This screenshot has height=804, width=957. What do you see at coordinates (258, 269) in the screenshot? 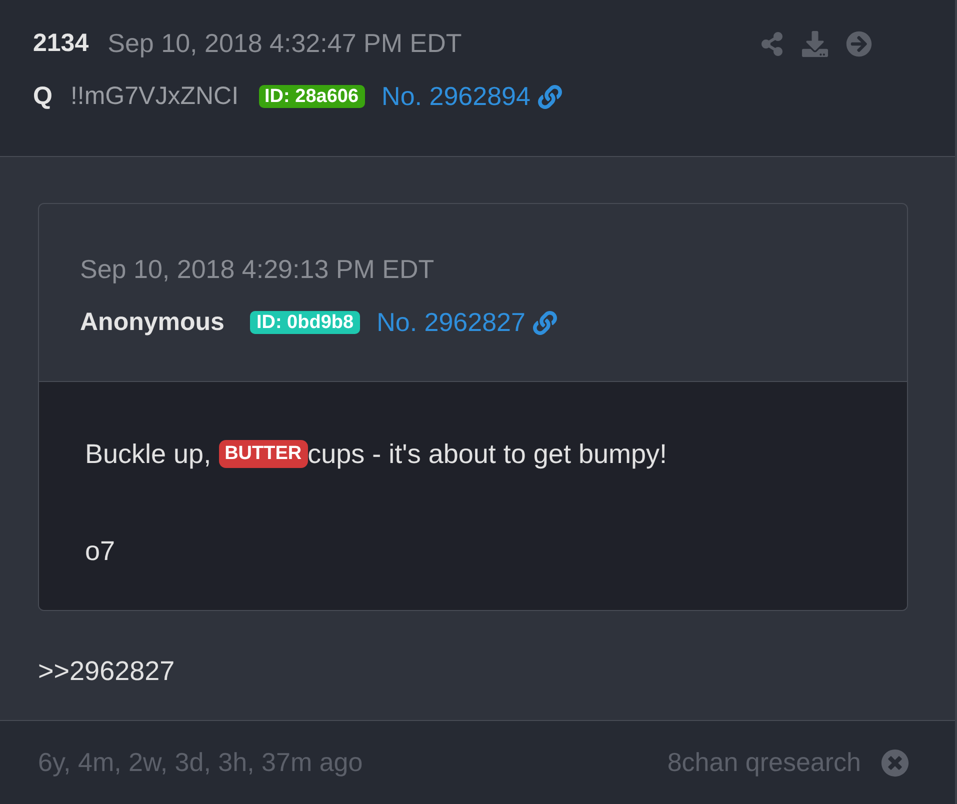
I see `quoted-timestamp: Sep 10, 2018 4:29:13 PM EDT` at bounding box center [258, 269].